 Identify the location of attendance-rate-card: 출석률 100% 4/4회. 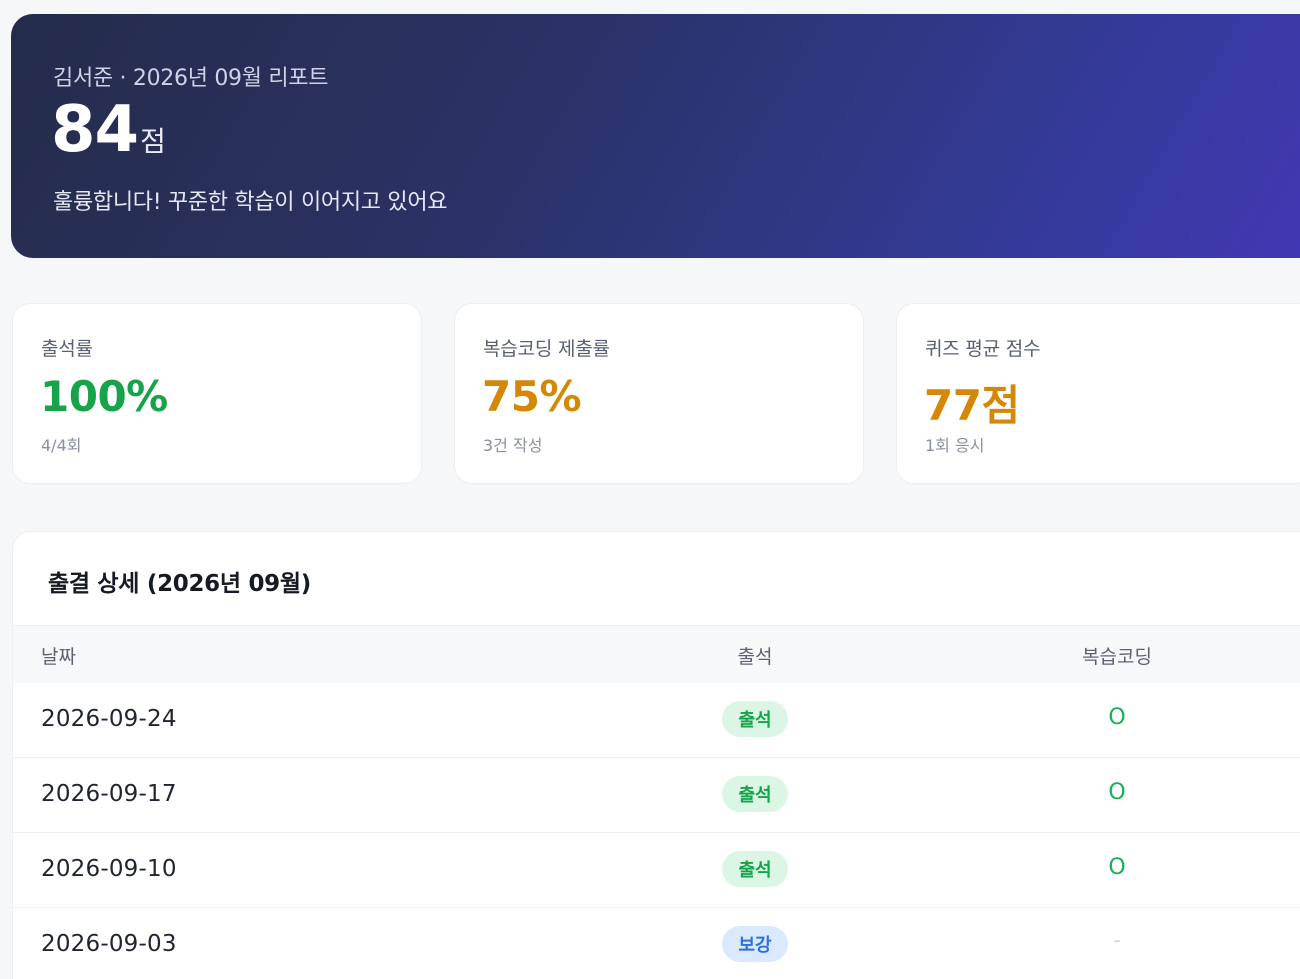
(217, 393).